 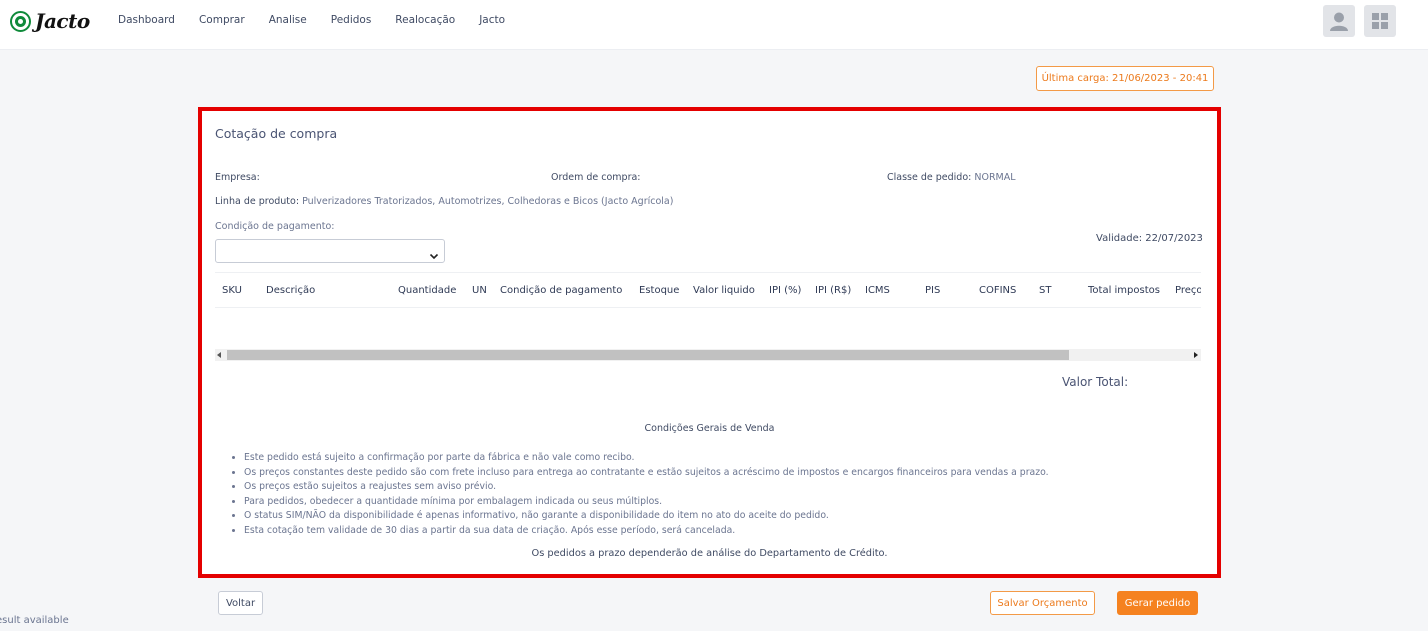 I want to click on col-un: UN, so click(x=479, y=290).